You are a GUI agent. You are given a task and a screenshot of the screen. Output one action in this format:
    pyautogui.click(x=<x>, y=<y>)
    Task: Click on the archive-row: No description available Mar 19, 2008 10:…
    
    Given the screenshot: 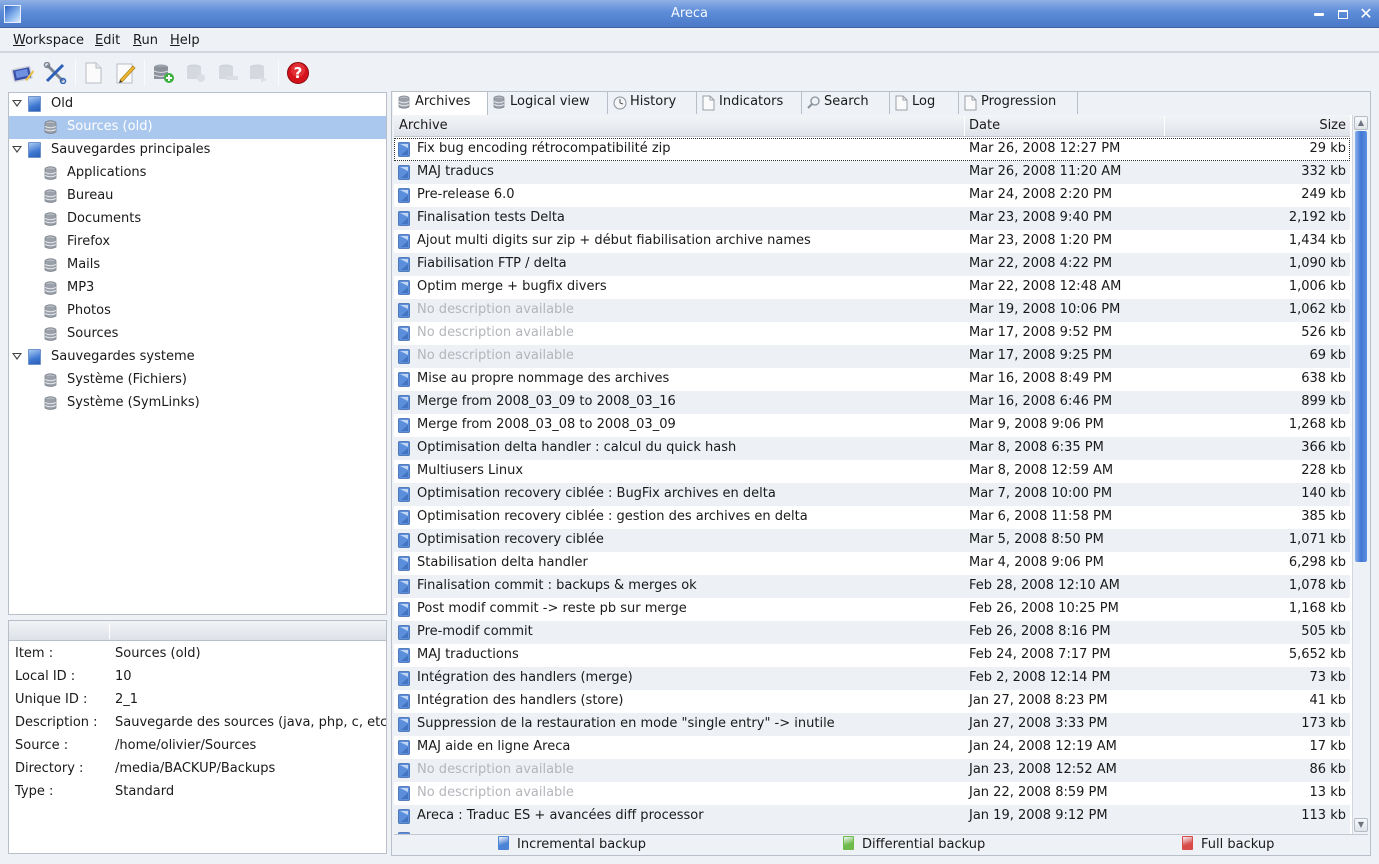 What is the action you would take?
    pyautogui.click(x=872, y=310)
    